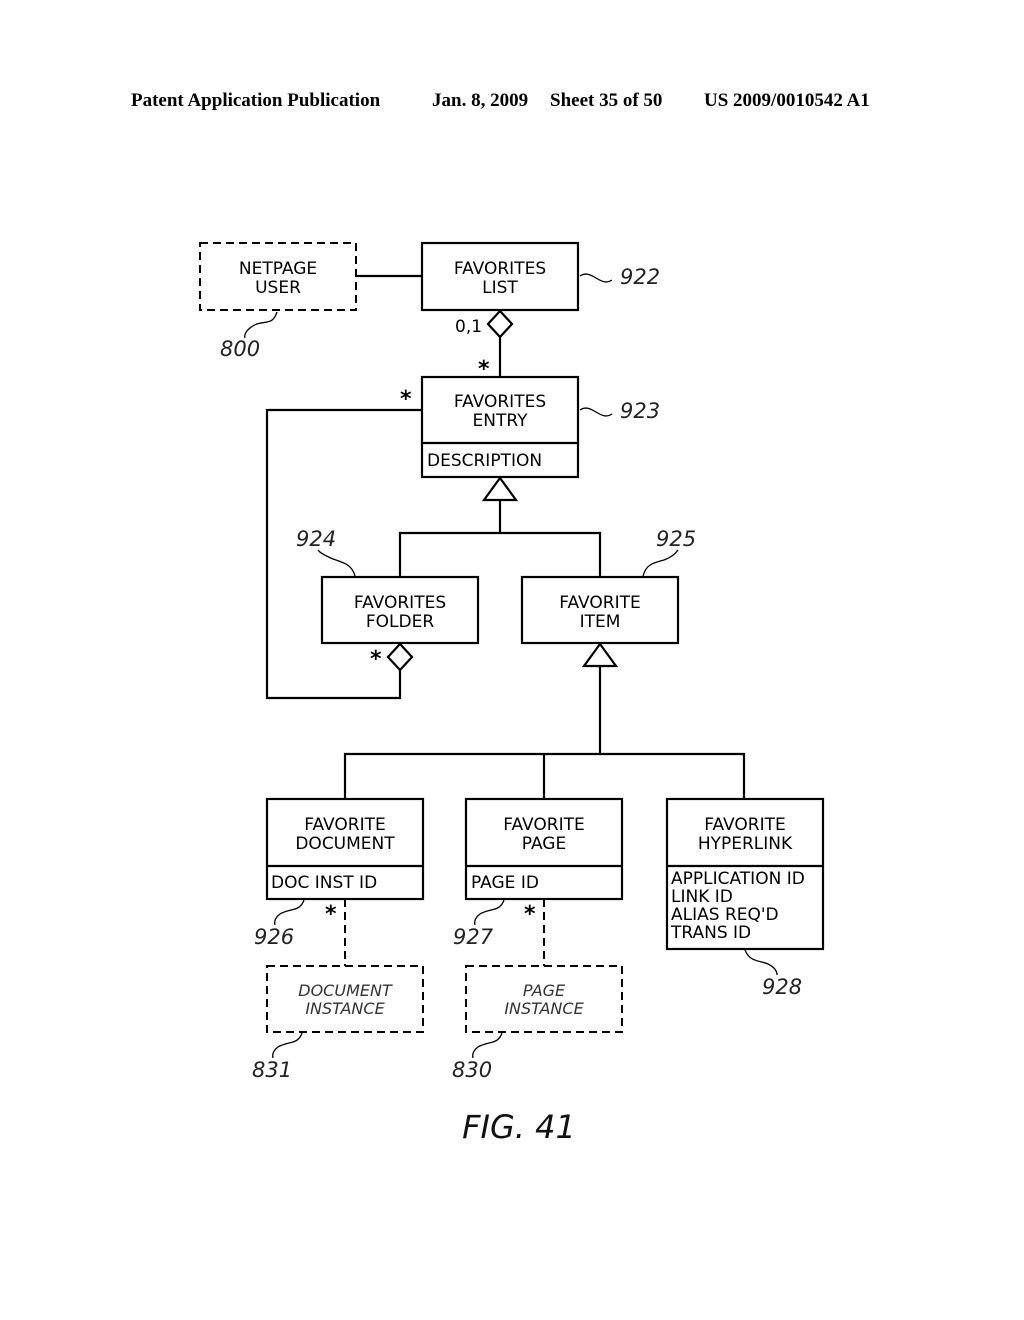 The image size is (1024, 1320). I want to click on multiplicity-doc-instance: *, so click(331, 914).